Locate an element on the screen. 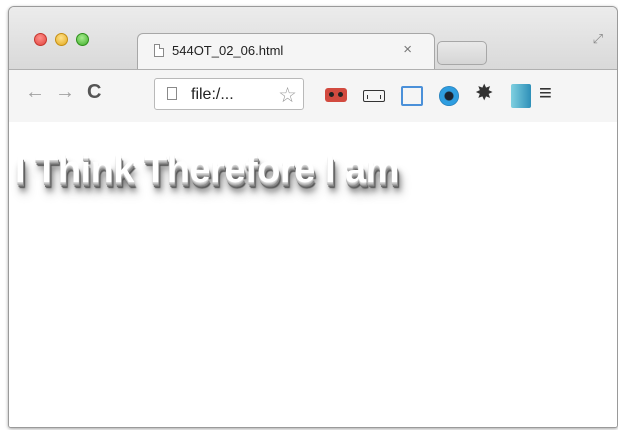  tab-title: 544OT_02_06.html is located at coordinates (228, 50).